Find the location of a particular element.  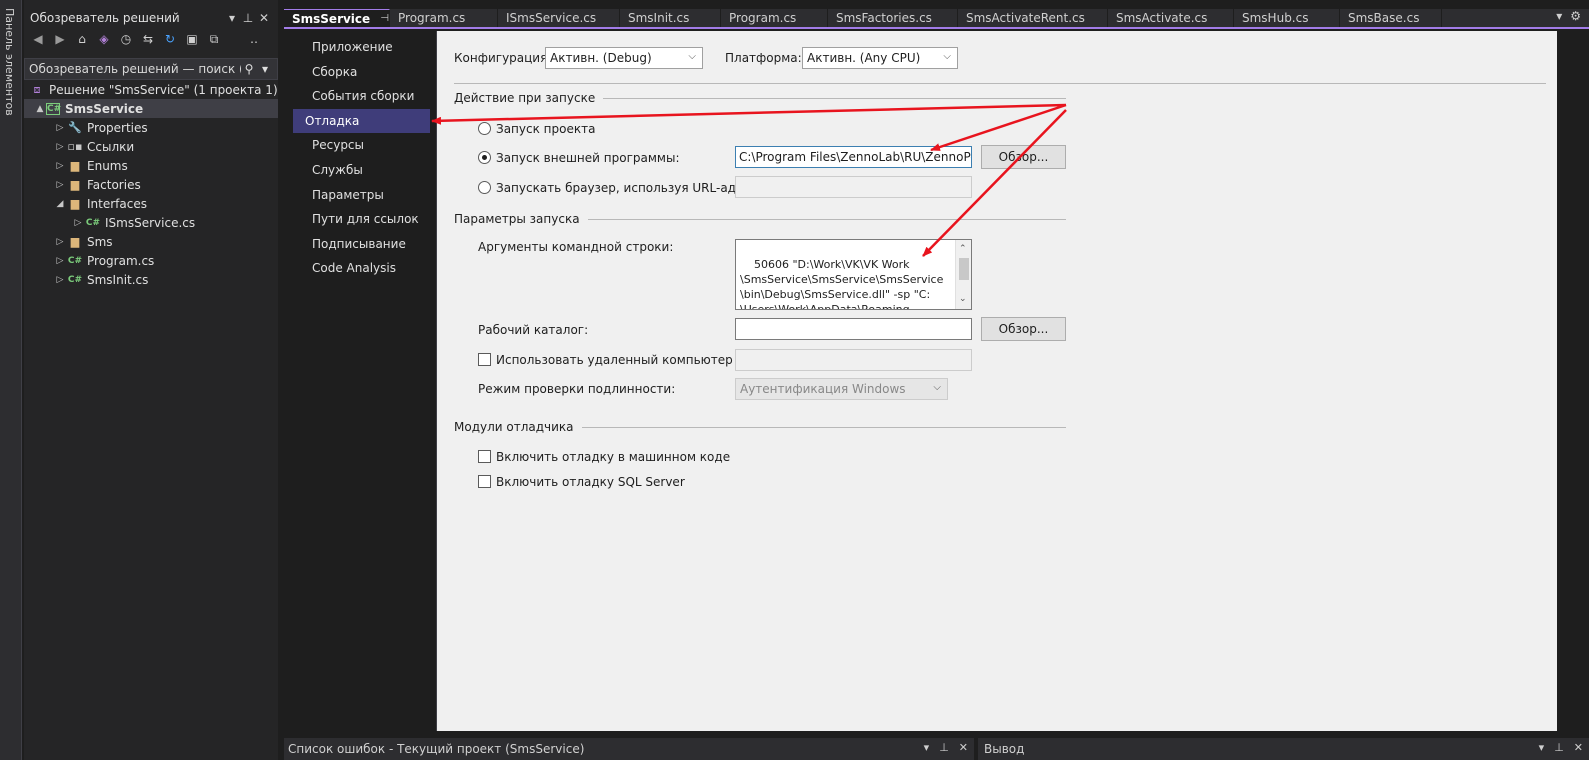

configuration-select: Активн. (Debug) ⌵ is located at coordinates (624, 58).